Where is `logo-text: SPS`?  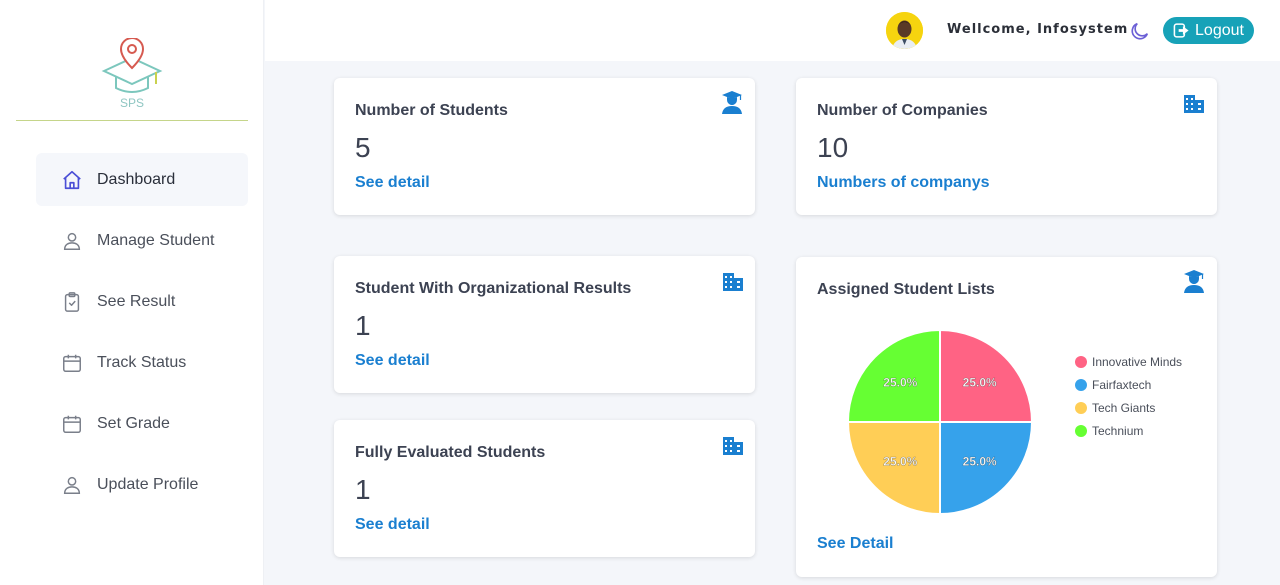
logo-text: SPS is located at coordinates (131, 103).